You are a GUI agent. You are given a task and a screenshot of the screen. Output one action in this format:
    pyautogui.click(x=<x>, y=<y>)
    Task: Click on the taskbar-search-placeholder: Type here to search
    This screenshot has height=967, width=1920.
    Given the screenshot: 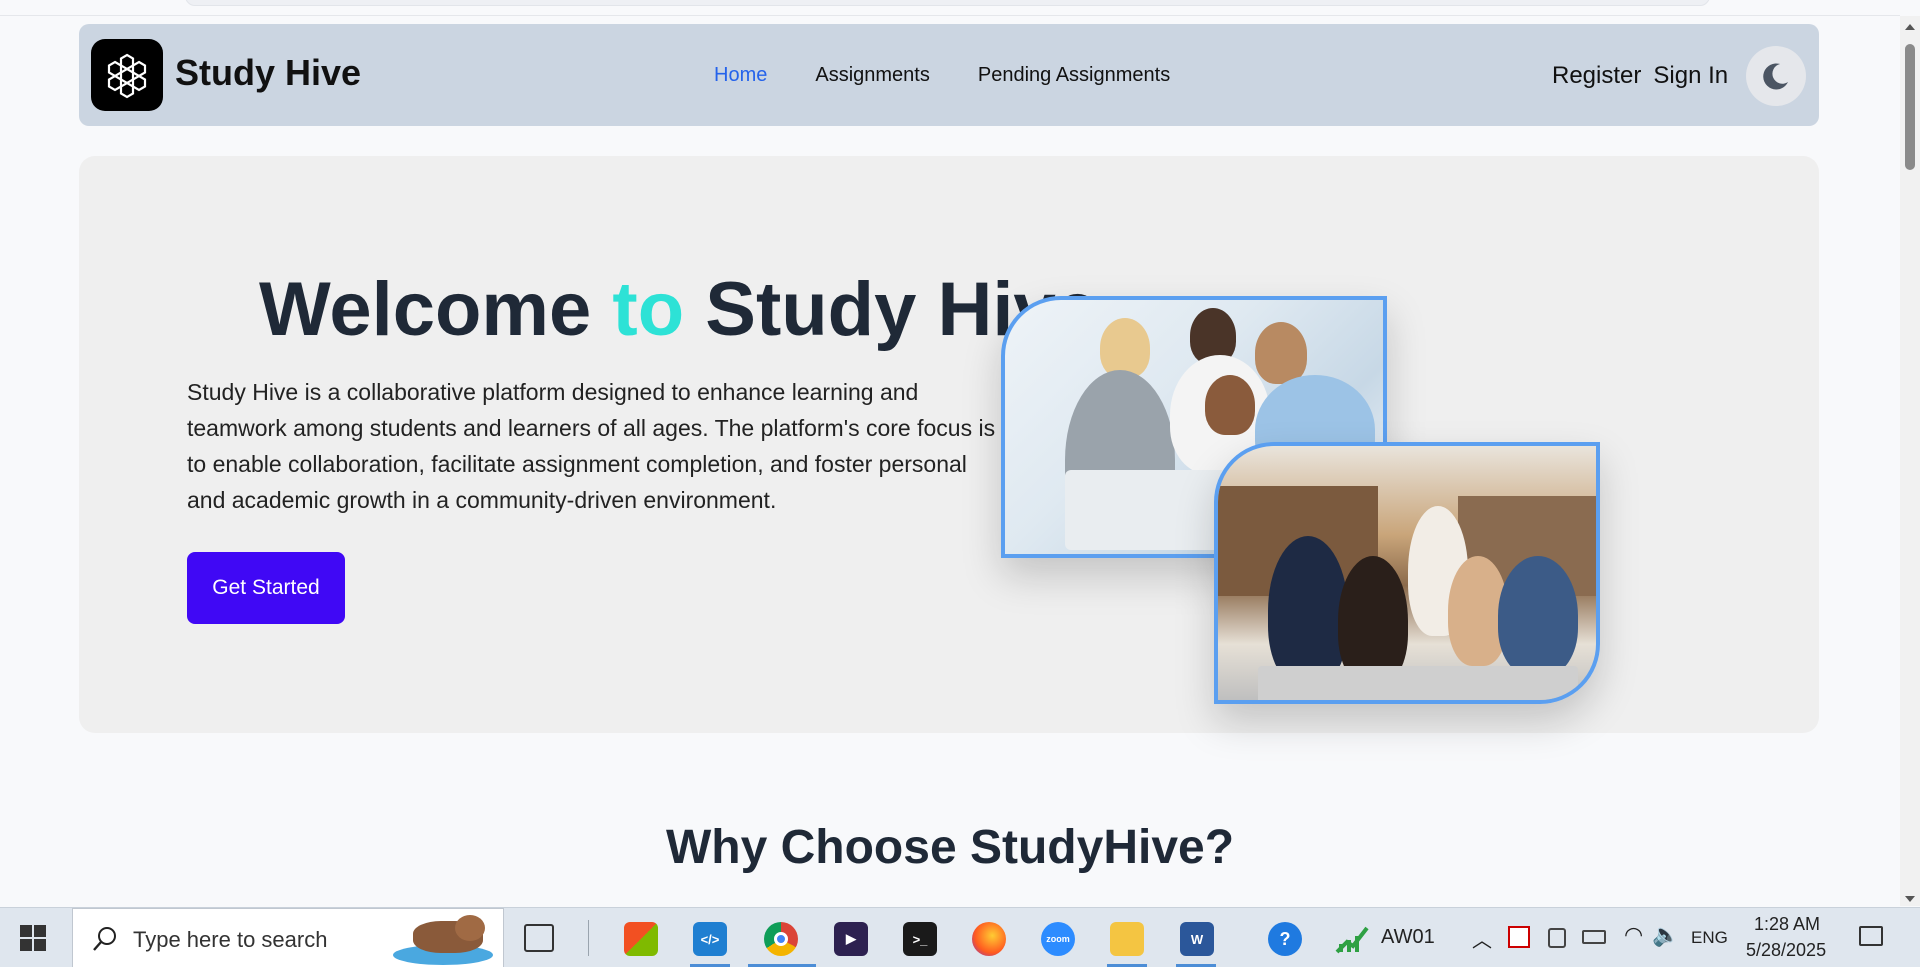 What is the action you would take?
    pyautogui.click(x=230, y=939)
    